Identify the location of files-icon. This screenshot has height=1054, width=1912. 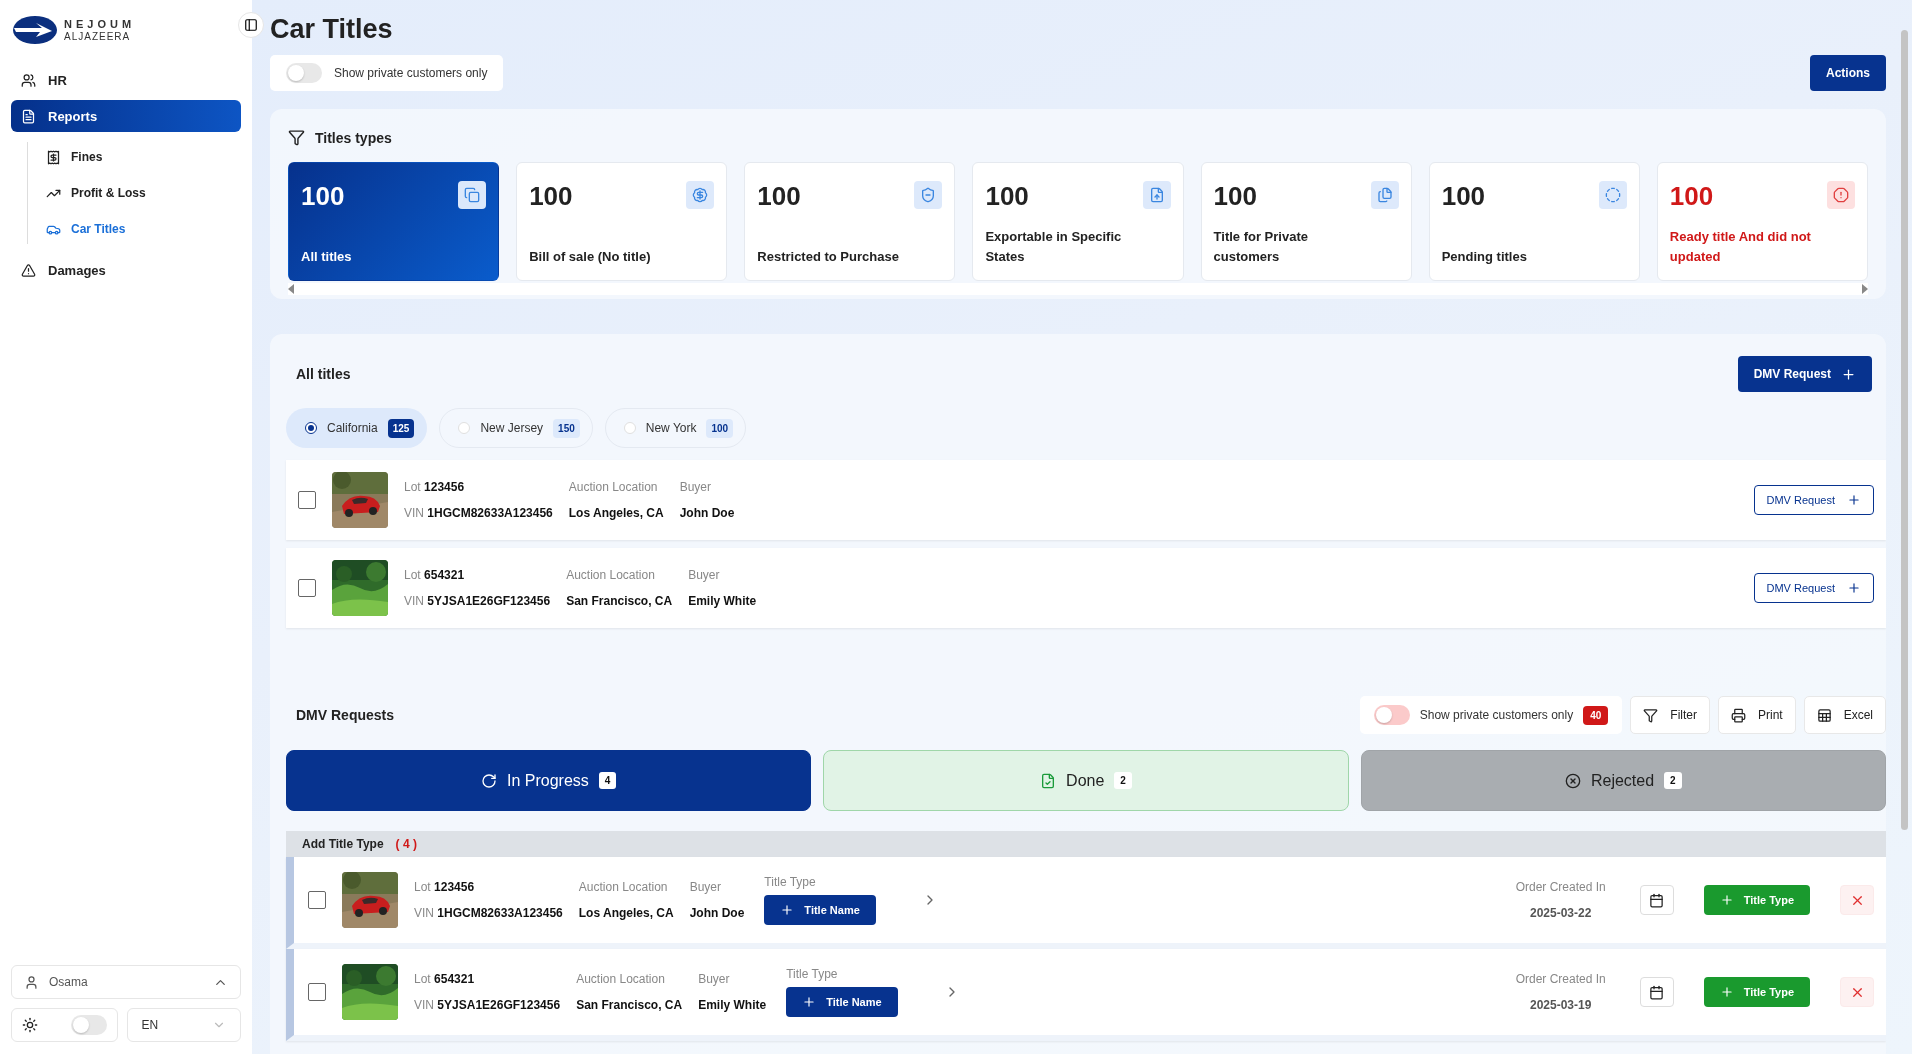
(1384, 195).